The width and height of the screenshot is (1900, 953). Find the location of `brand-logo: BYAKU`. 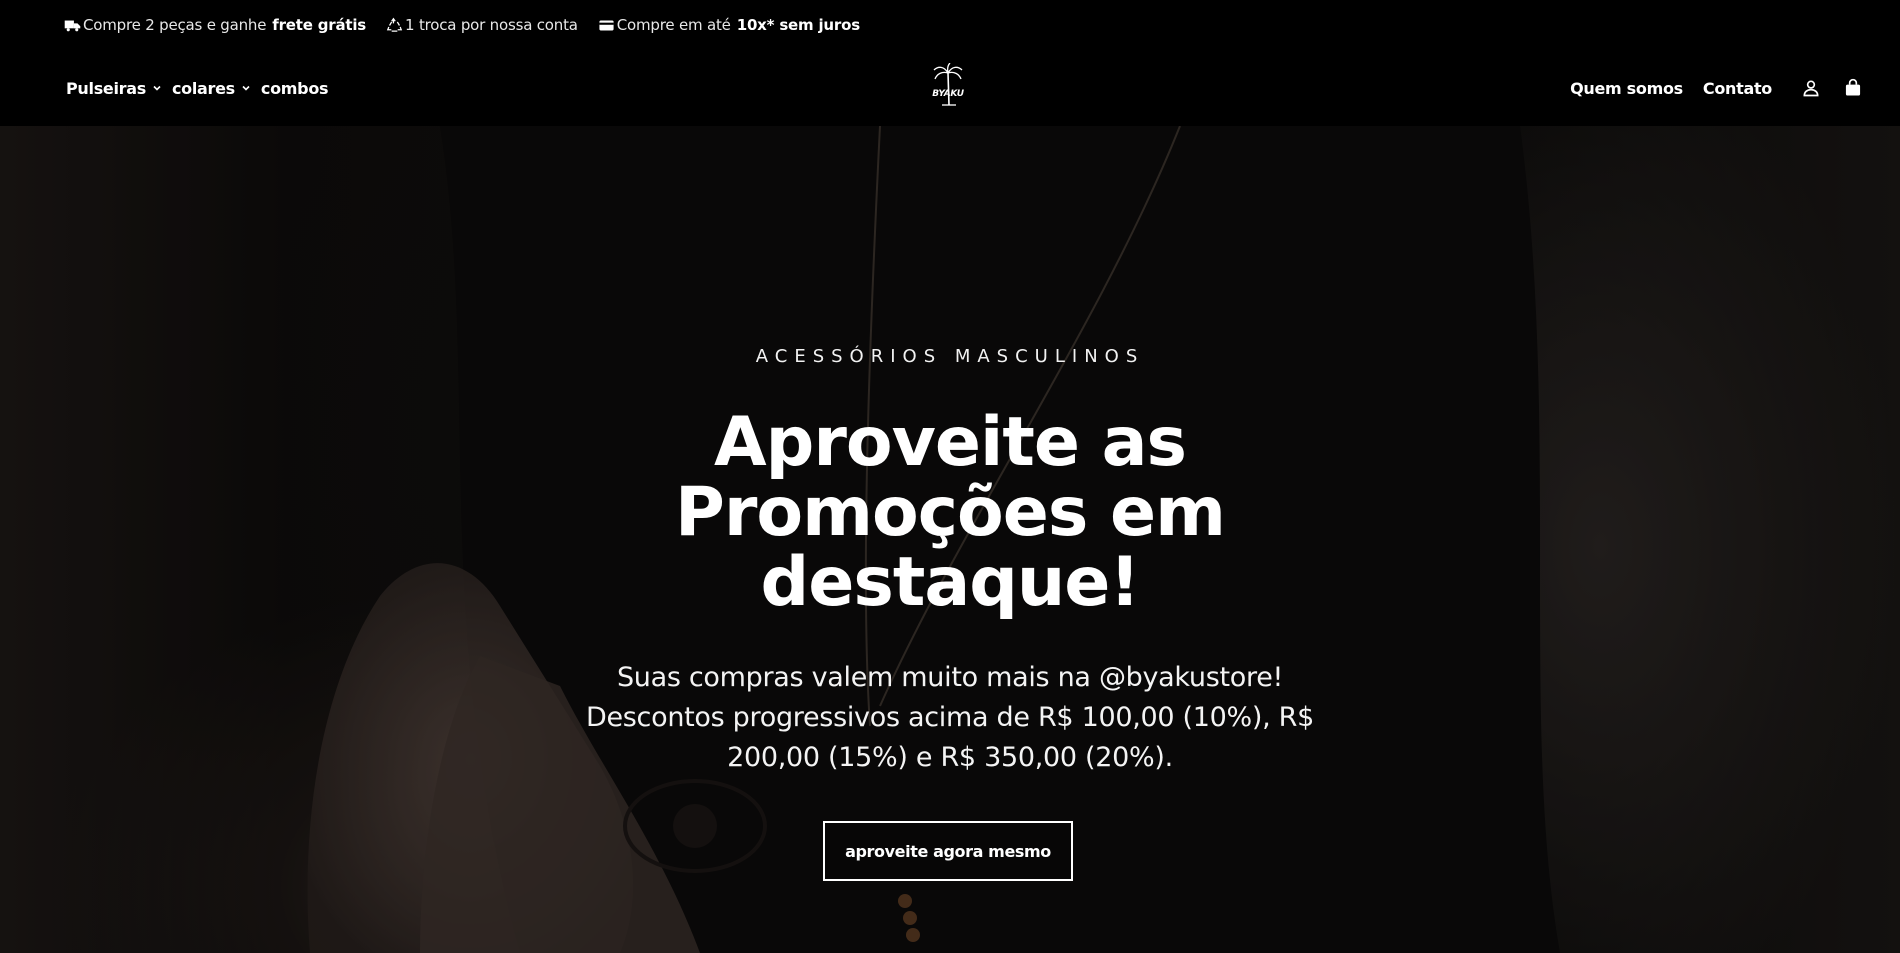

brand-logo: BYAKU is located at coordinates (948, 91).